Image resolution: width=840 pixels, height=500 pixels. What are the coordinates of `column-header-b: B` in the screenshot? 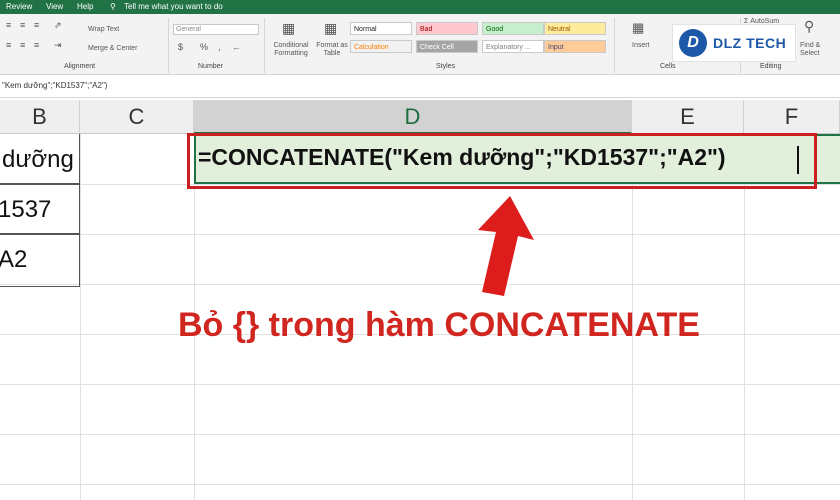 It's located at (40, 117).